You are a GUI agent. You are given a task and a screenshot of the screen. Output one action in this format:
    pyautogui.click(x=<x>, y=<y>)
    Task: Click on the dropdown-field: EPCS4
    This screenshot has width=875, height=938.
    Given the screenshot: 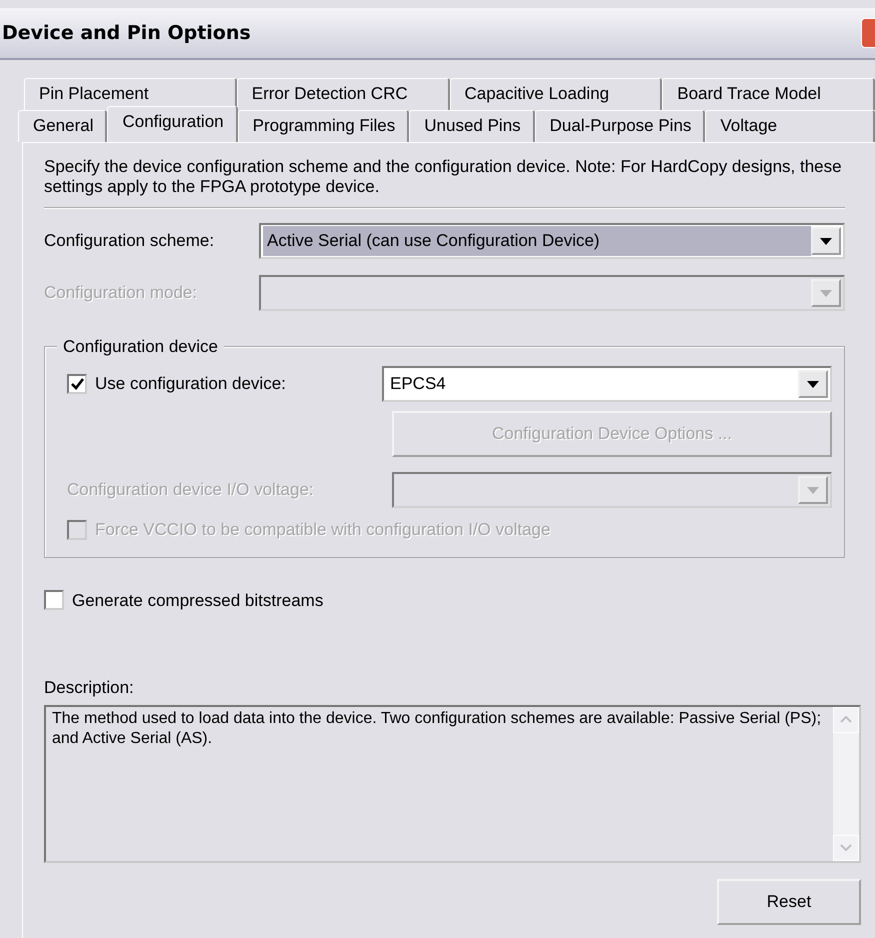 What is the action you would take?
    pyautogui.click(x=607, y=384)
    